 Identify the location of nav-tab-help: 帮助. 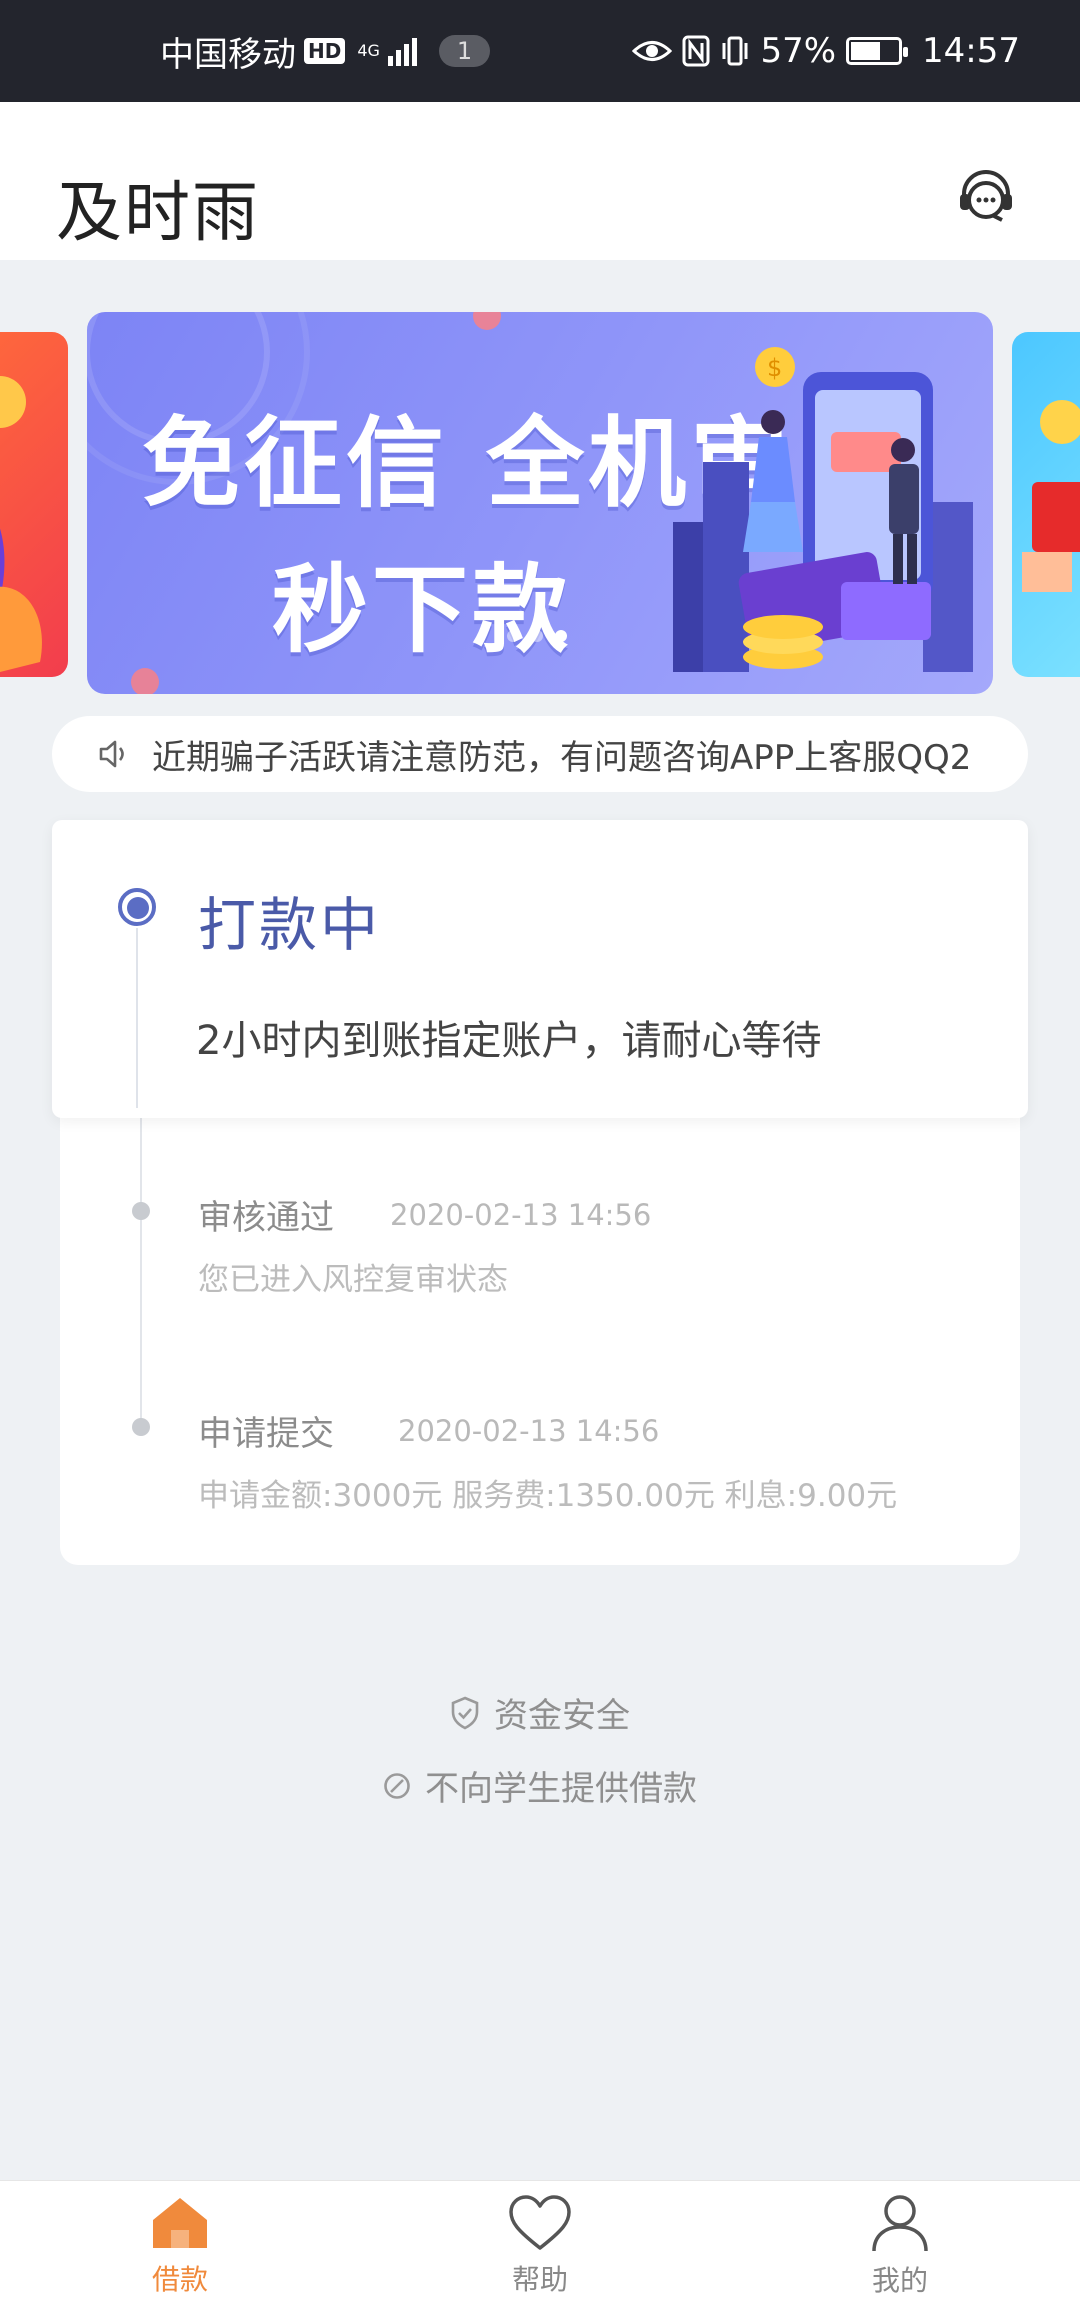
(540, 2245).